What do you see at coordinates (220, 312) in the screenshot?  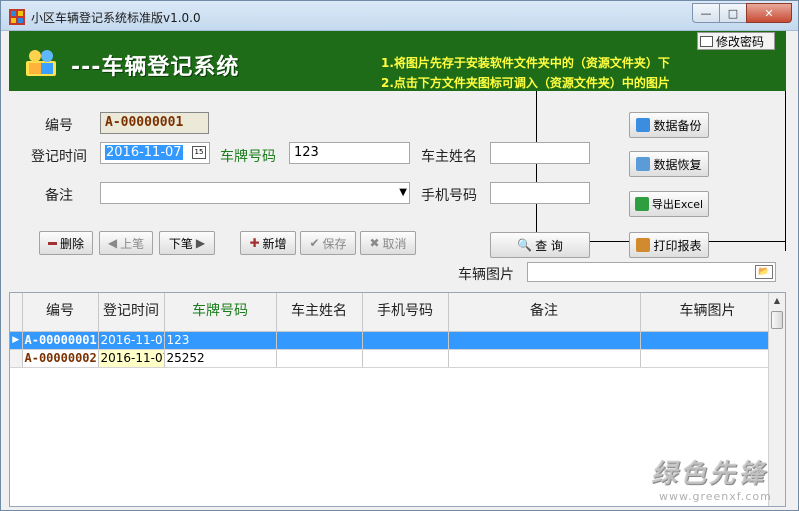 I see `column-header: 车牌号码` at bounding box center [220, 312].